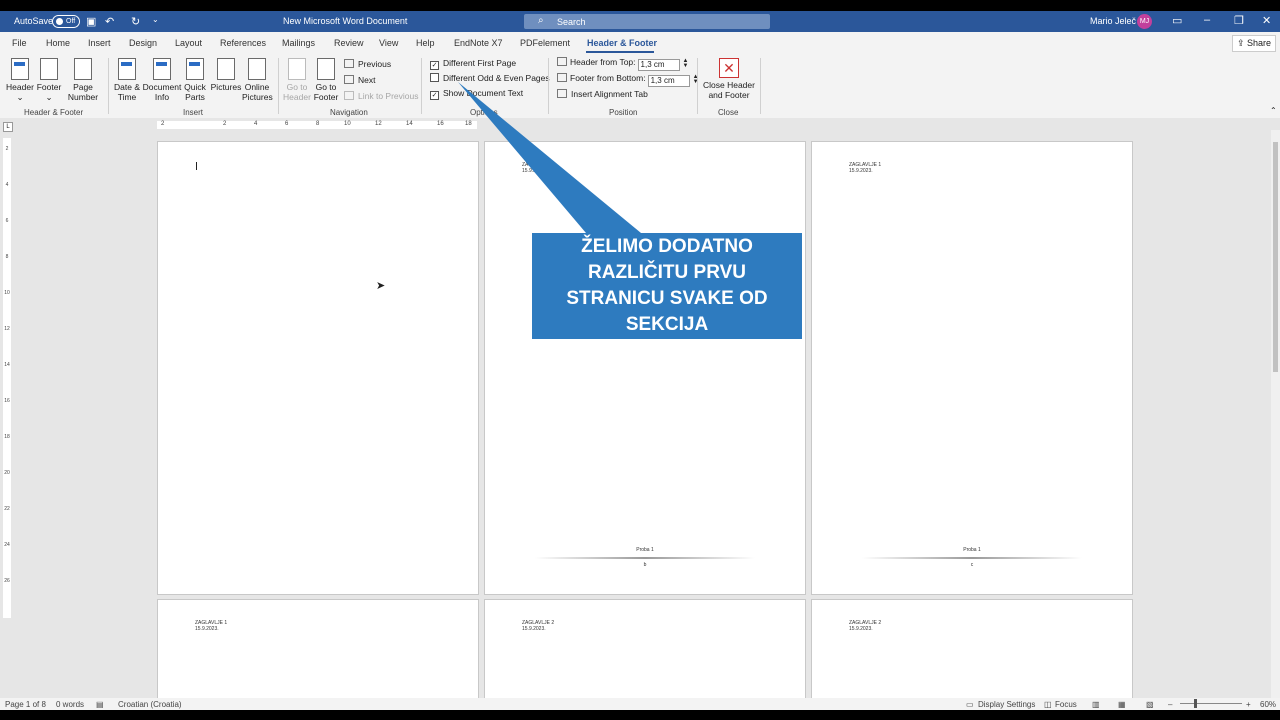 This screenshot has width=1280, height=720. Describe the element at coordinates (109, 21) in the screenshot. I see `undo-icon: ↶` at that location.